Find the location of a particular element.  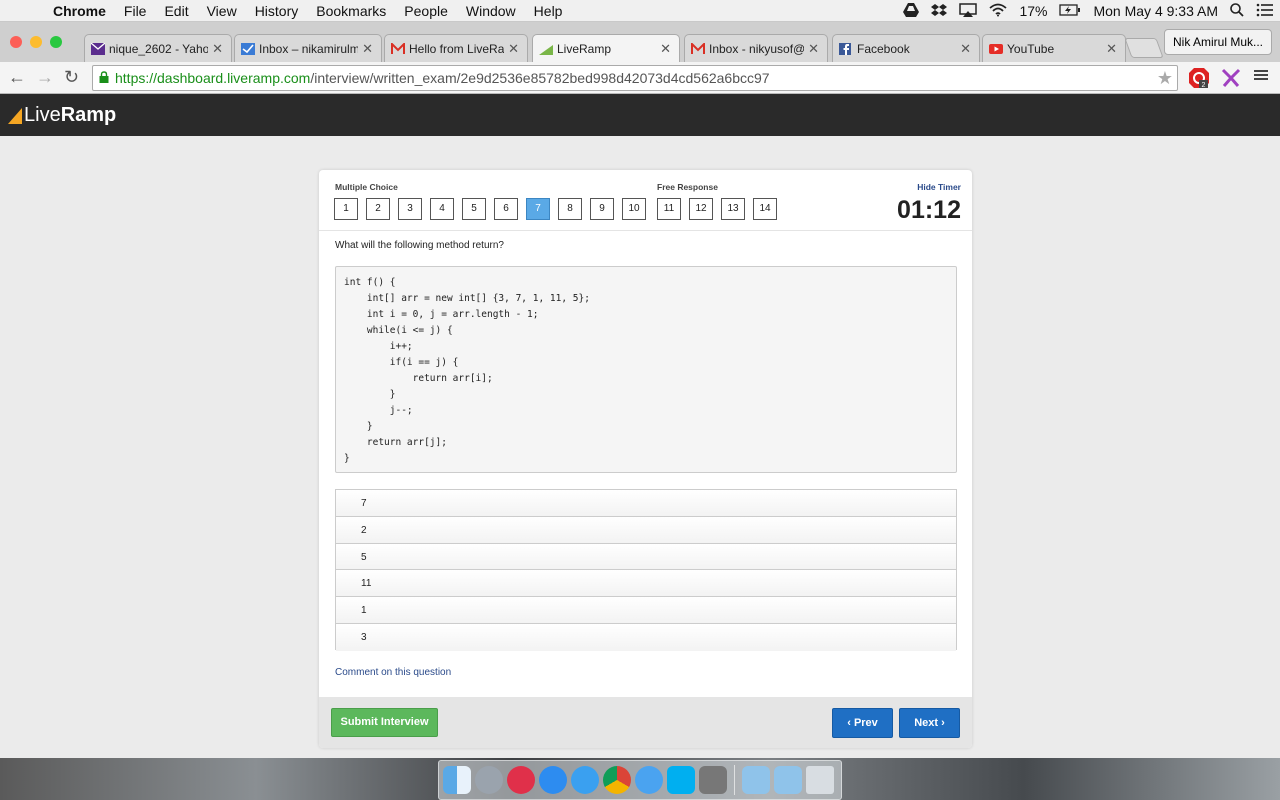

logo-text-light: Live is located at coordinates (42, 115).